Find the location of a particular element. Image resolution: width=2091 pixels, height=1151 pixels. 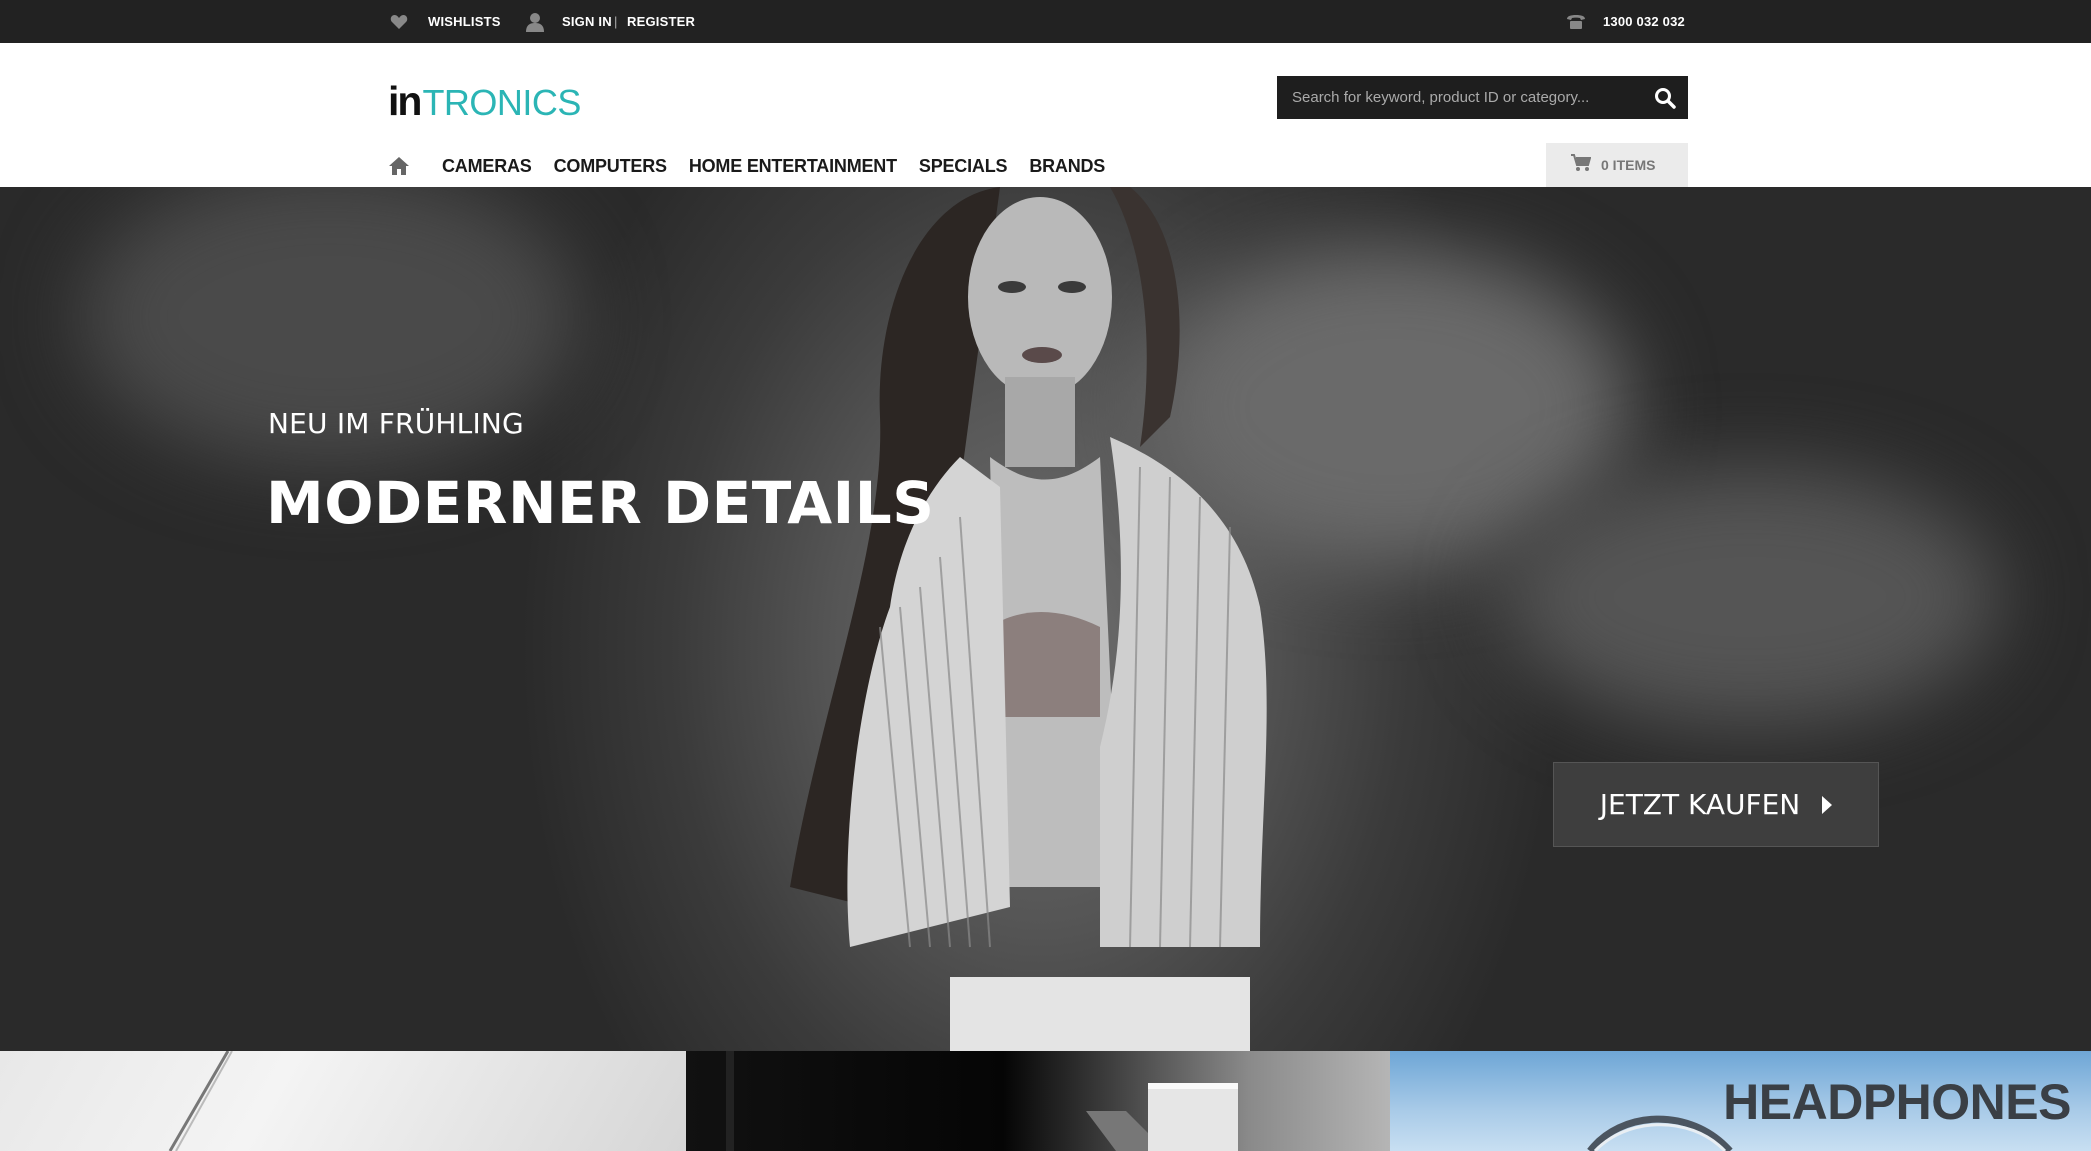

phone-icon is located at coordinates (1576, 21).